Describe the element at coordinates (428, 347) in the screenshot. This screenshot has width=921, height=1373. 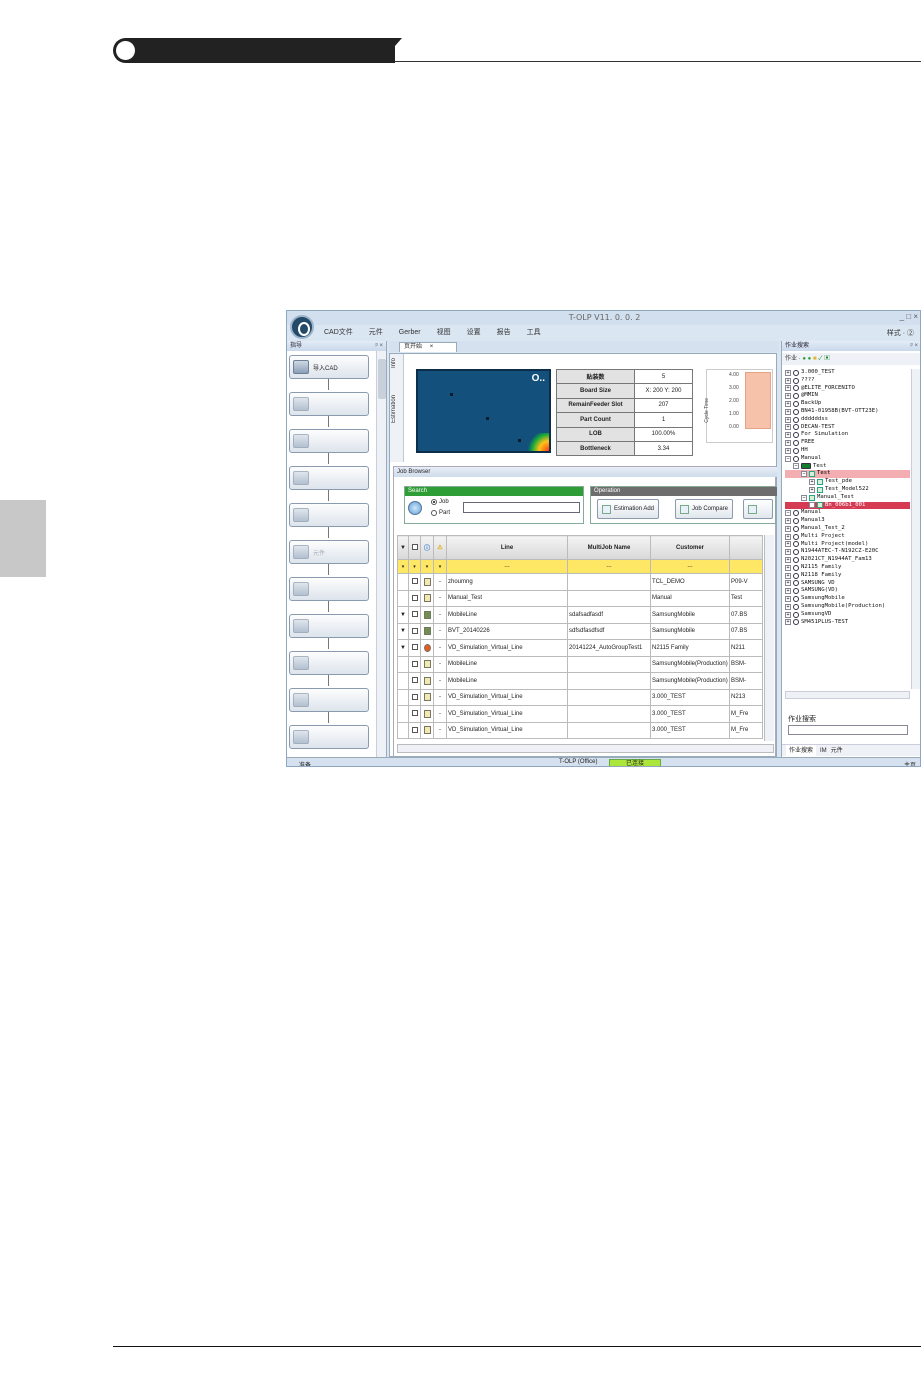
I see `tab-start-page: 页开始 ×` at that location.